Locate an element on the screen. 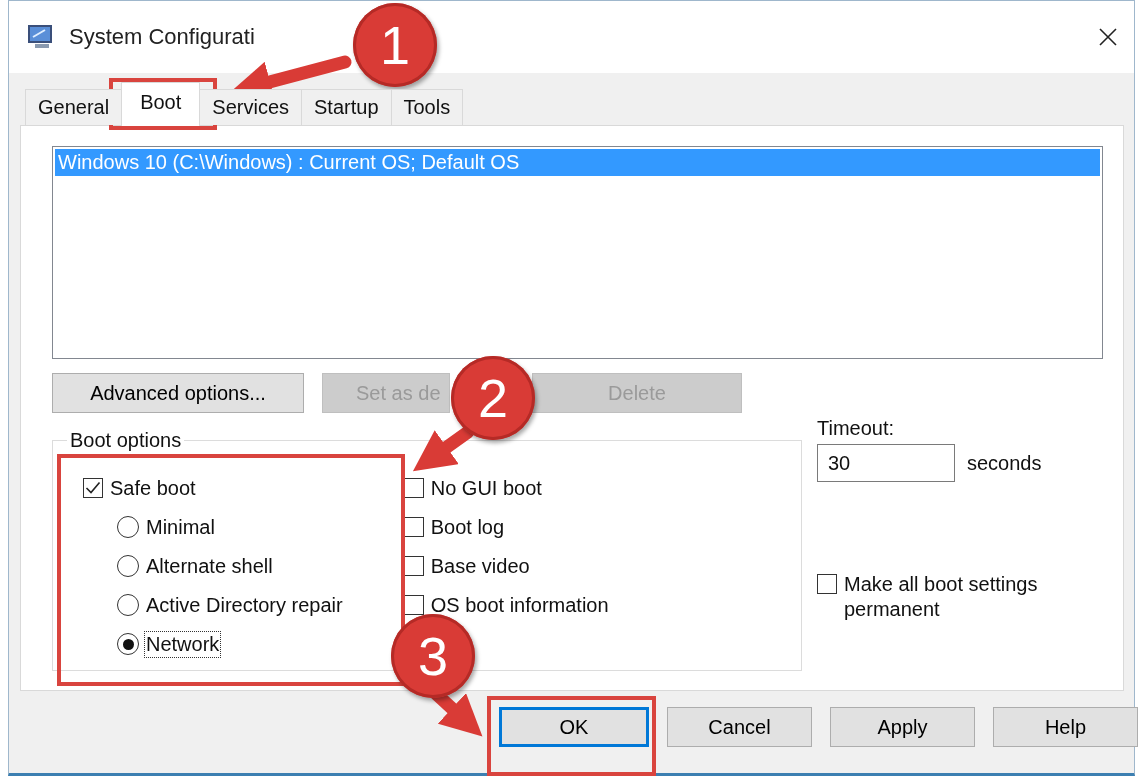 The image size is (1143, 776). unit-label: seconds is located at coordinates (1004, 463).